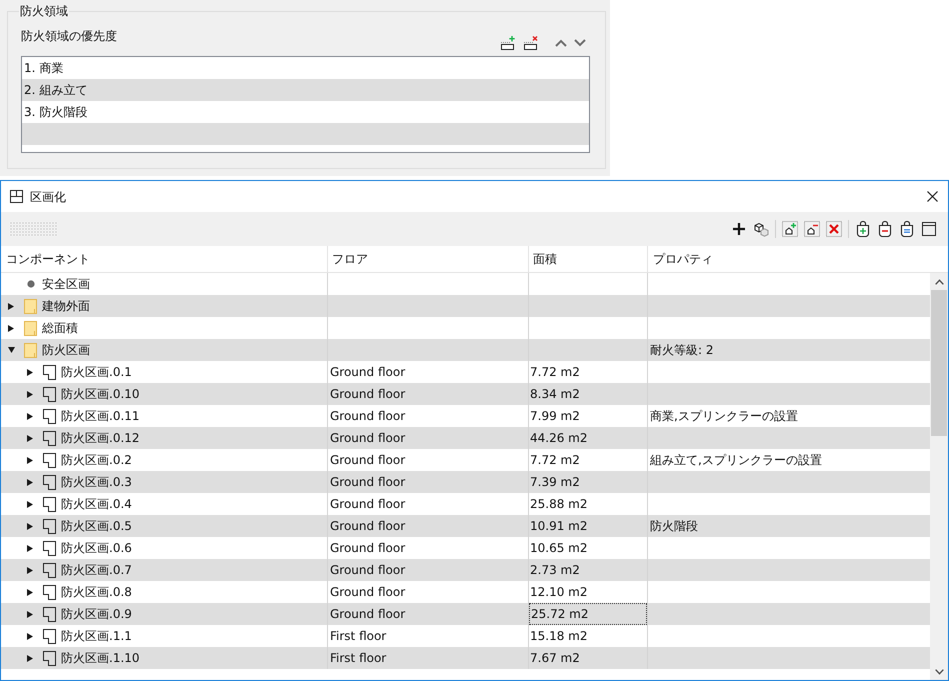 This screenshot has height=681, width=949. Describe the element at coordinates (834, 229) in the screenshot. I see `delete-icon` at that location.